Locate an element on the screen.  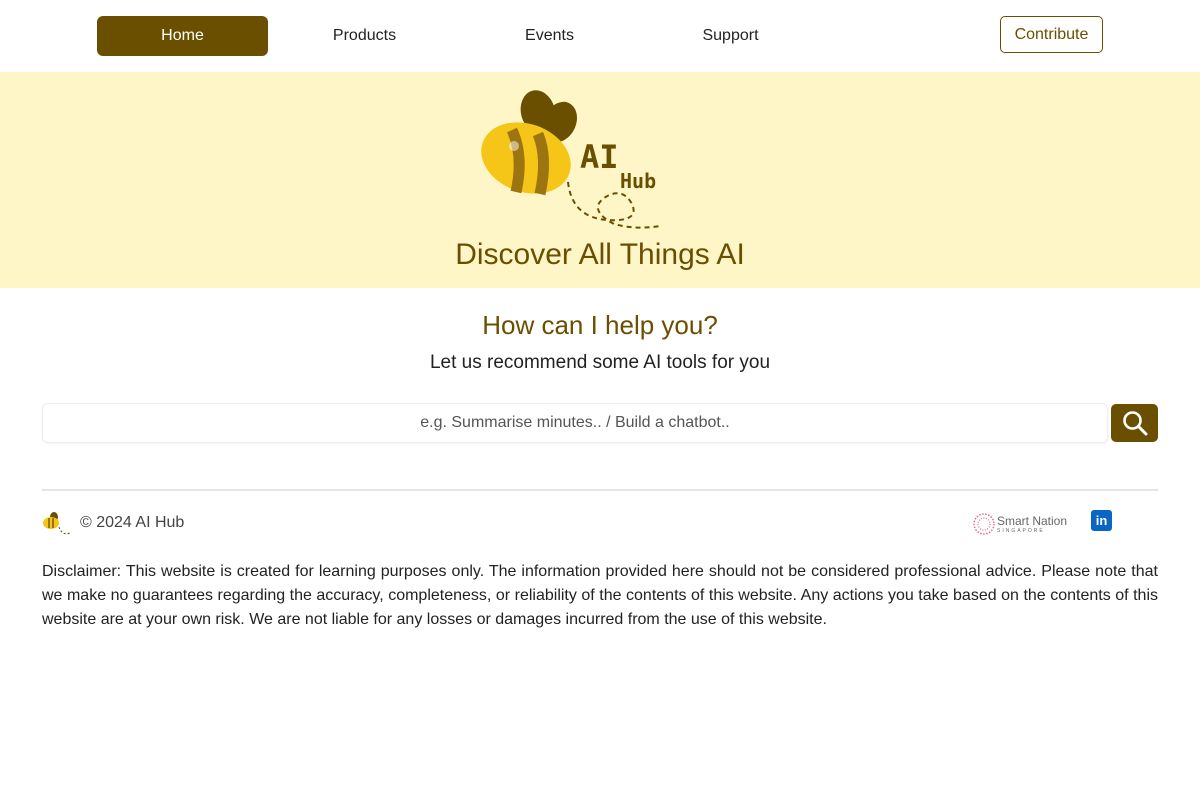
logo-text-ai: AI is located at coordinates (599, 157).